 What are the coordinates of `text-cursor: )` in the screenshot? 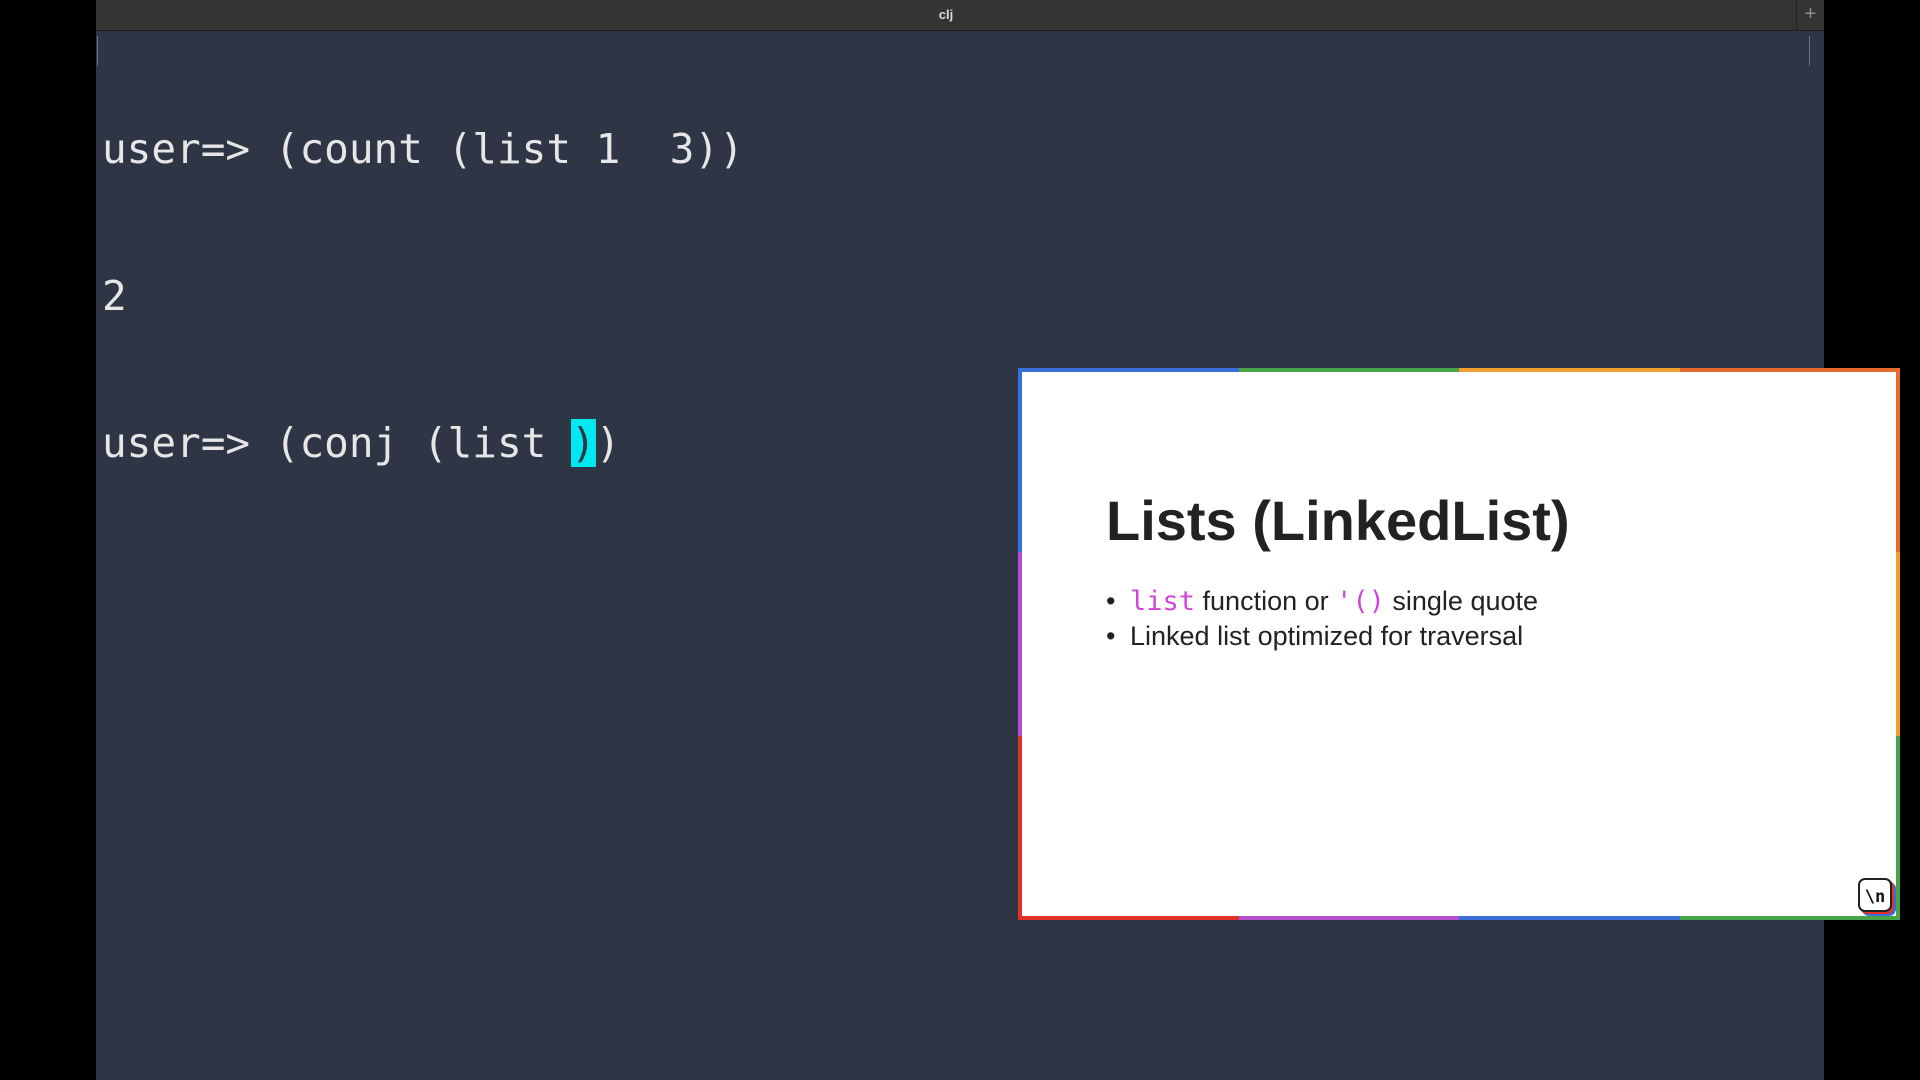 It's located at (583, 443).